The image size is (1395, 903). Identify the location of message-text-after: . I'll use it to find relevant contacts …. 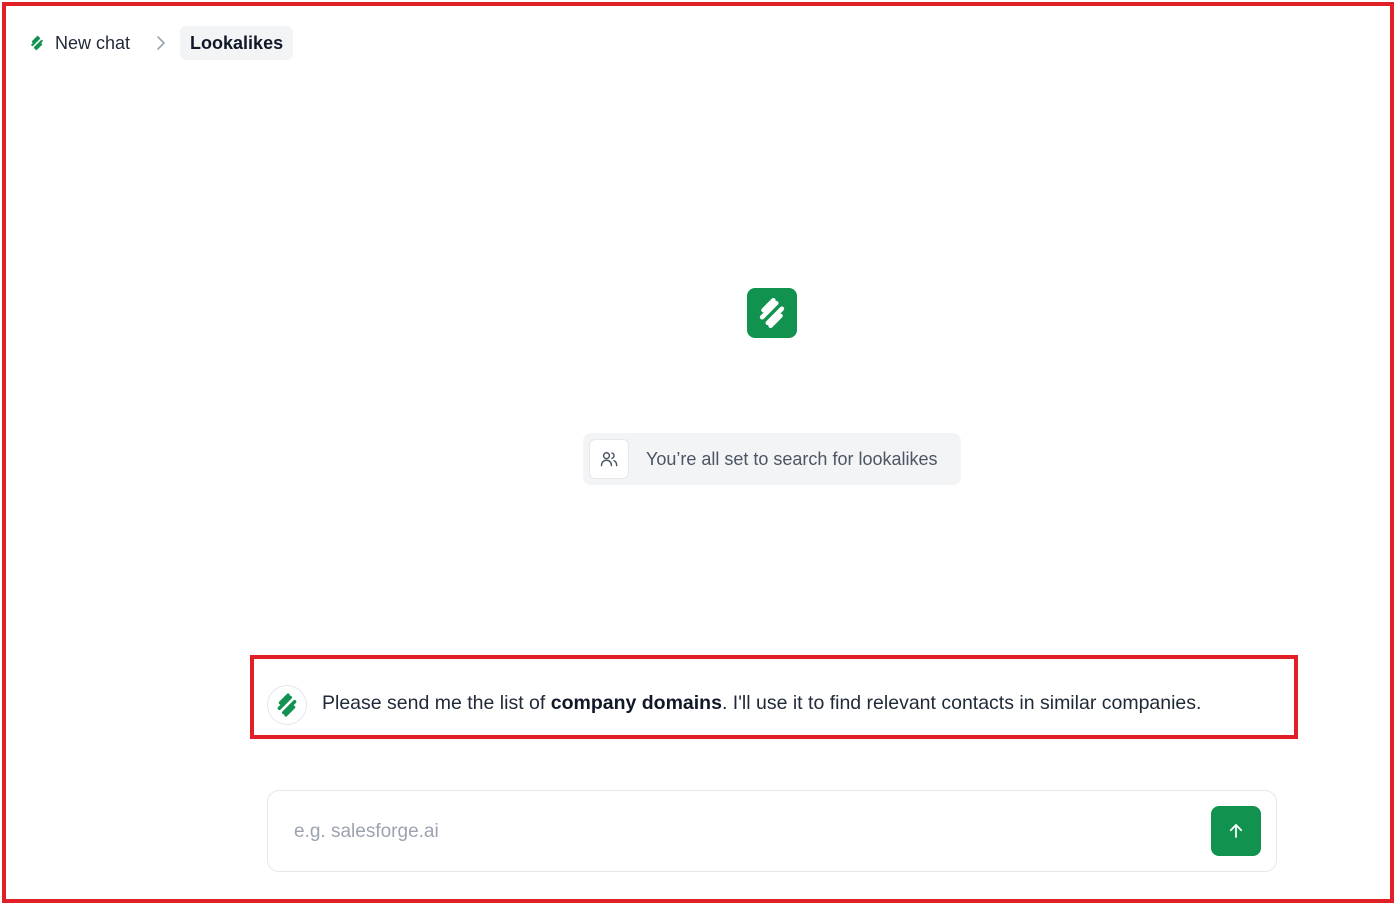
(961, 703).